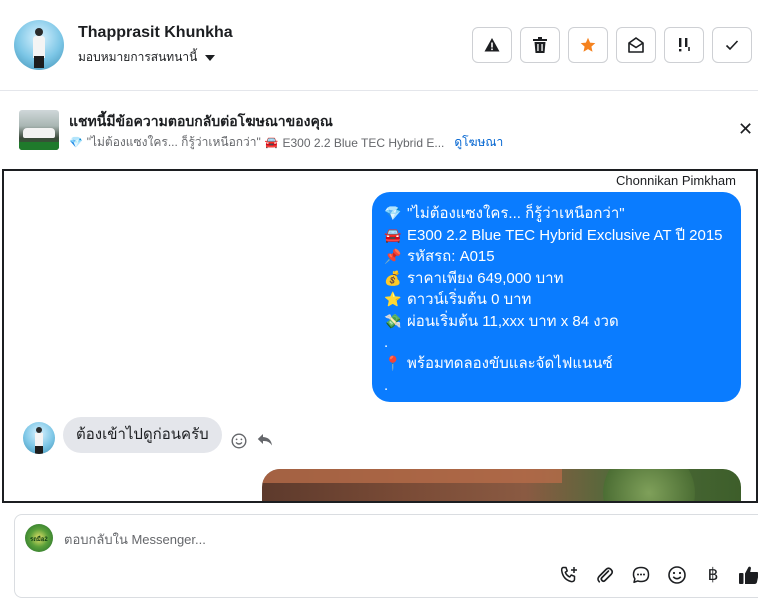 This screenshot has width=758, height=603. What do you see at coordinates (676, 180) in the screenshot?
I see `sender-name: Chonnikan Pimkham` at bounding box center [676, 180].